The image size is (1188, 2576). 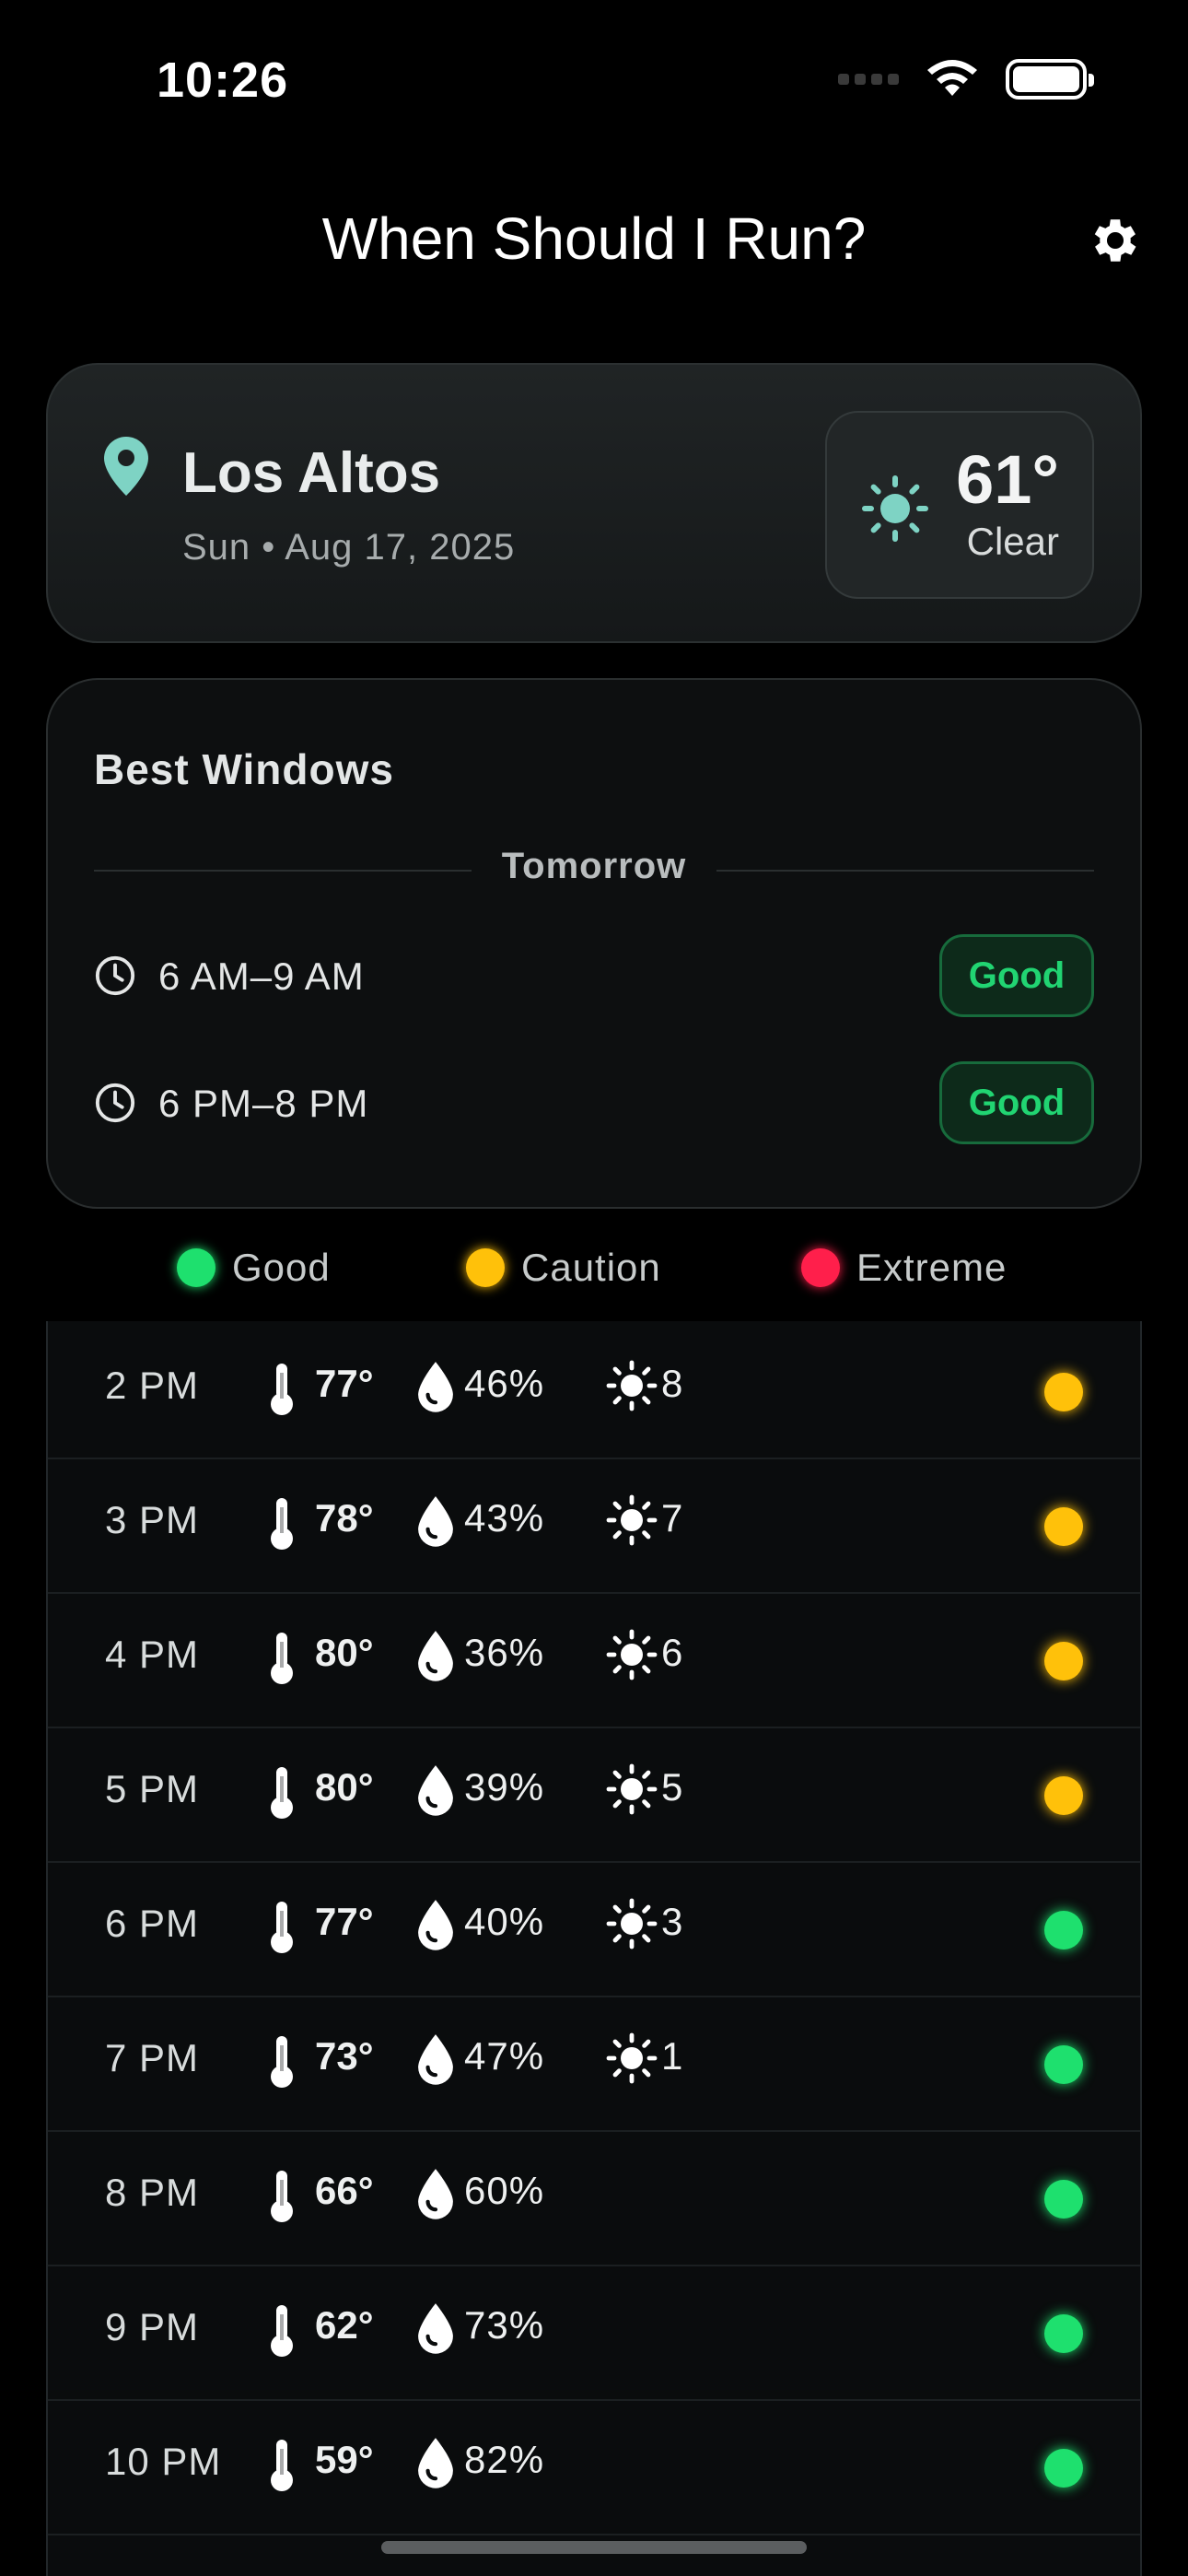 What do you see at coordinates (344, 2459) in the screenshot?
I see `hour-temperature: 59°` at bounding box center [344, 2459].